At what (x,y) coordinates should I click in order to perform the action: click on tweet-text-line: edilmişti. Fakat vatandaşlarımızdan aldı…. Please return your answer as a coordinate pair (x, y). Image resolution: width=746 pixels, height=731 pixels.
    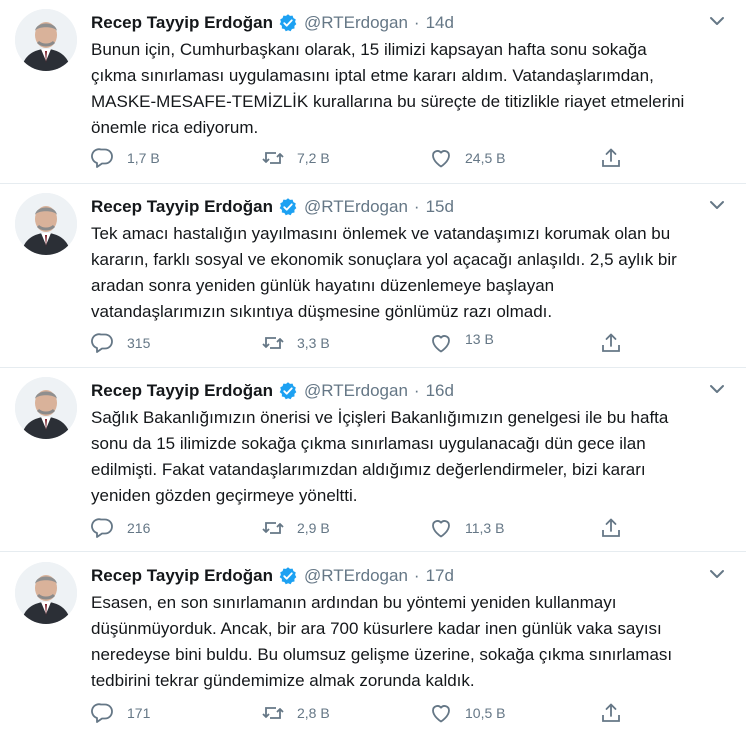
    Looking at the image, I should click on (368, 469).